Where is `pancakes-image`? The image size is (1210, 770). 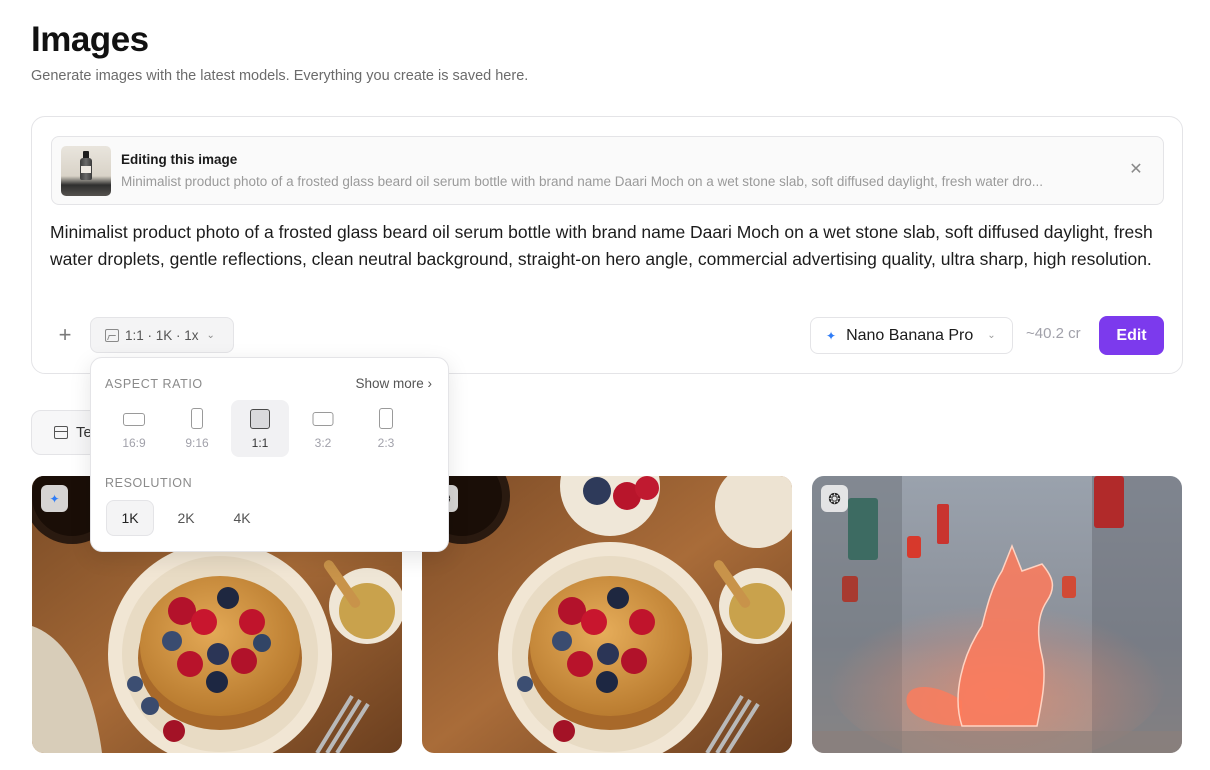
pancakes-image is located at coordinates (607, 614).